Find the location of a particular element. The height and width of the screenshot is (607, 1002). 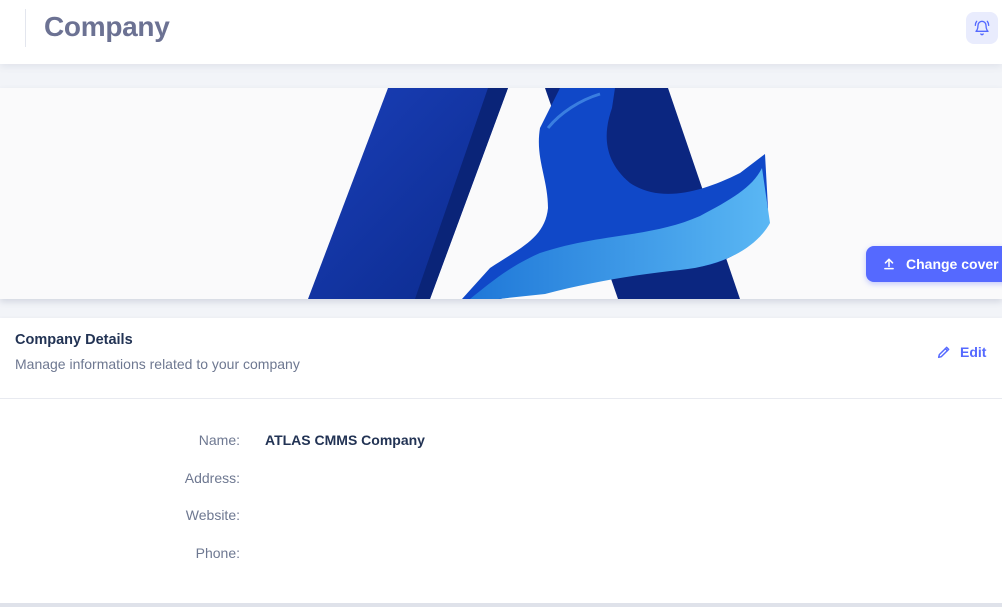

upload-icon is located at coordinates (889, 264).